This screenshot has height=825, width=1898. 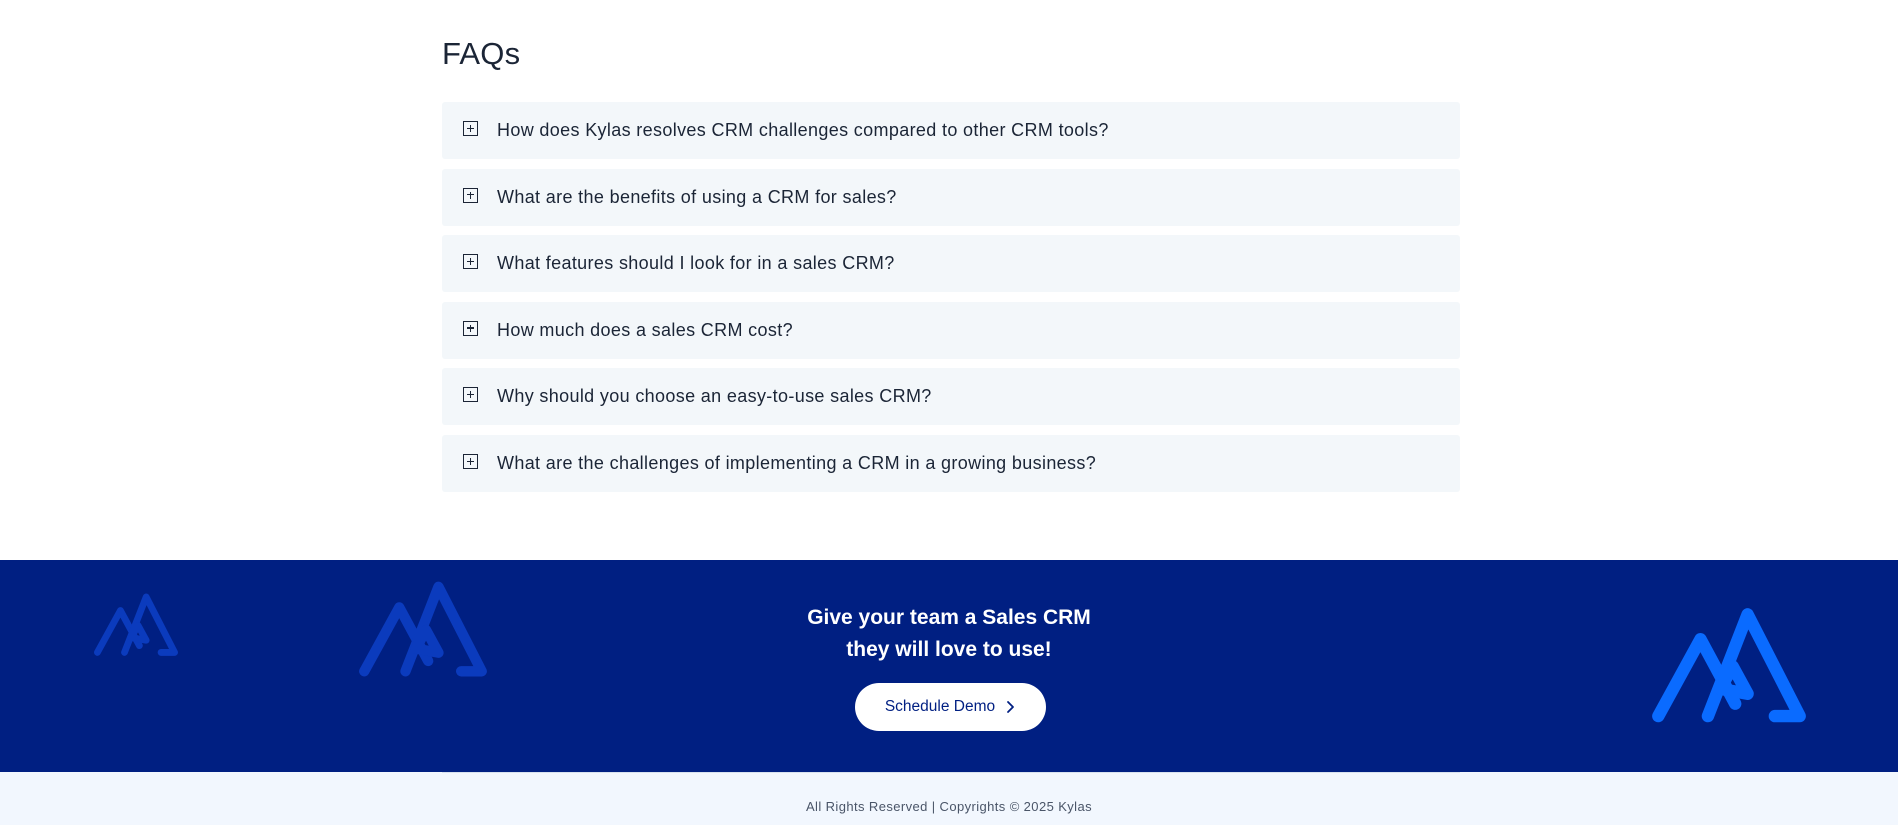 What do you see at coordinates (949, 649) in the screenshot?
I see `cta-title-line-2: they will love to use!` at bounding box center [949, 649].